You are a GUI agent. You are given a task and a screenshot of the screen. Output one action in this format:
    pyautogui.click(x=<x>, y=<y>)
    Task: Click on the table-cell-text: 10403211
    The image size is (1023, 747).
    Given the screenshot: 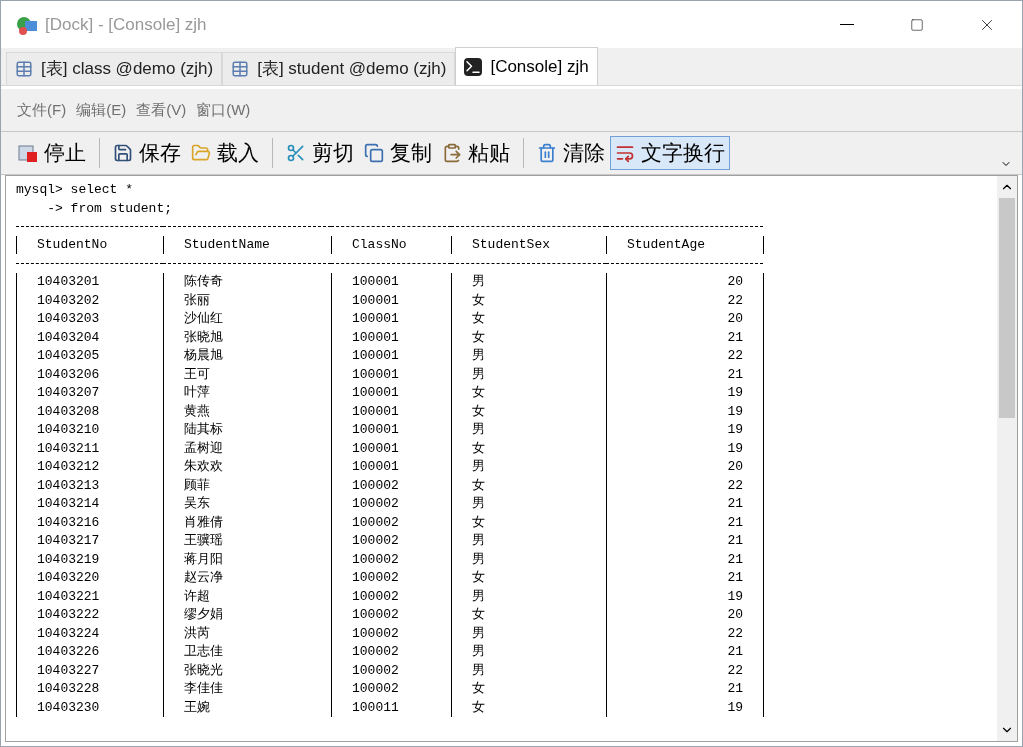 What is the action you would take?
    pyautogui.click(x=68, y=448)
    